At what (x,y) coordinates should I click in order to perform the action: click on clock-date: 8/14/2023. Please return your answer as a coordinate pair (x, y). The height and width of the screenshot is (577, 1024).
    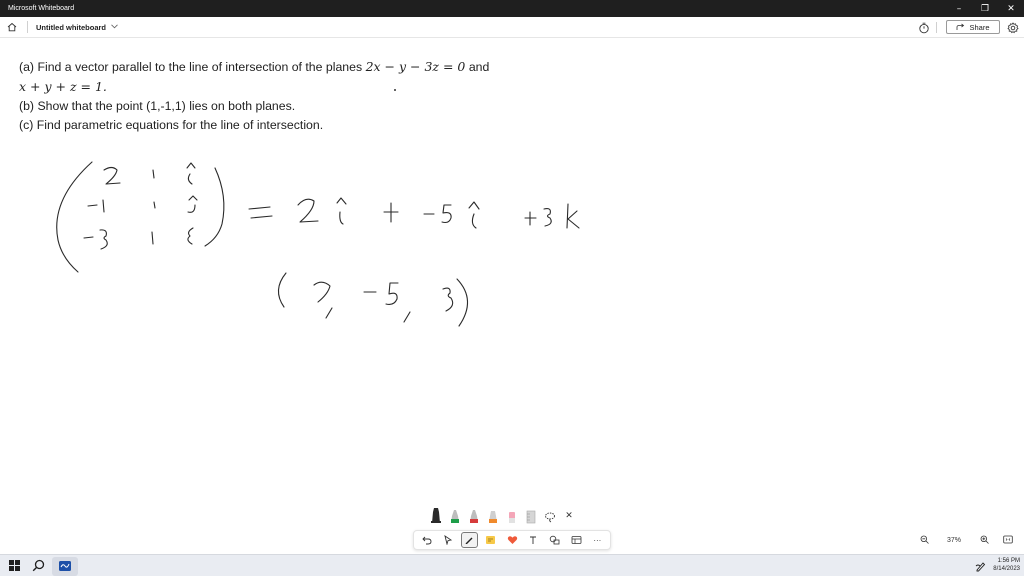
    Looking at the image, I should click on (1006, 569).